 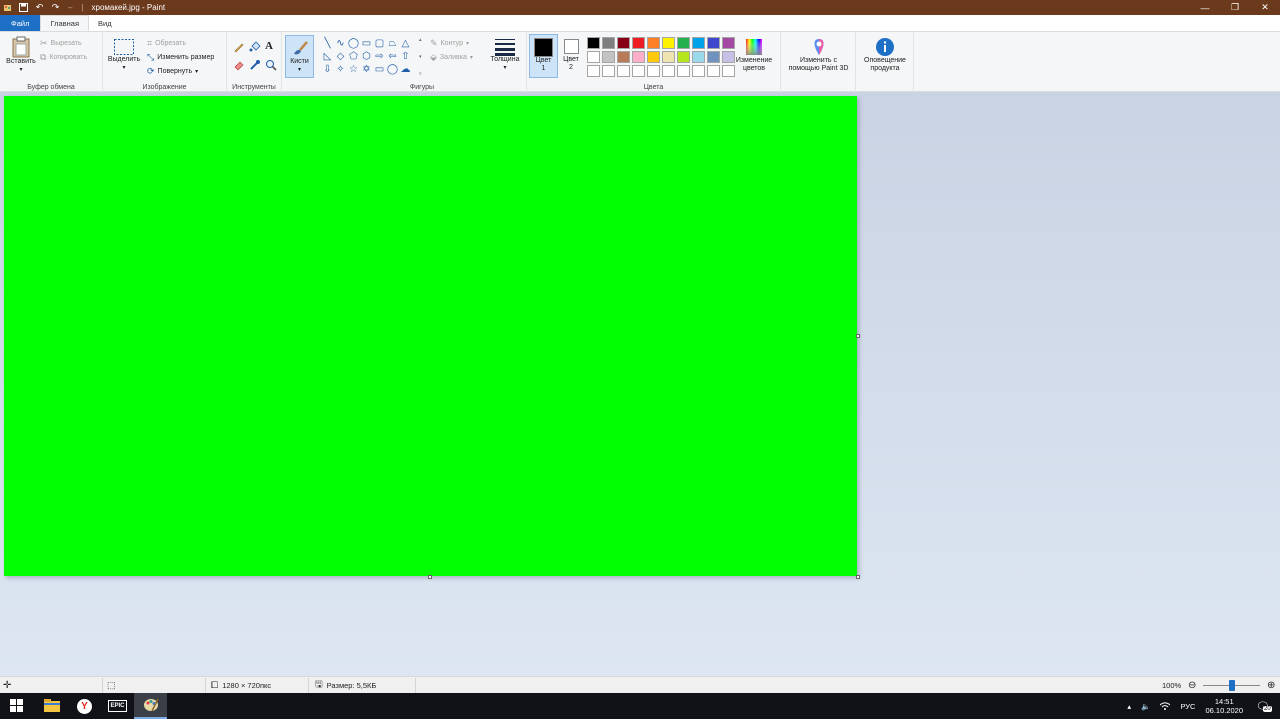 What do you see at coordinates (858, 577) in the screenshot?
I see `canvas-resize-handle-corner` at bounding box center [858, 577].